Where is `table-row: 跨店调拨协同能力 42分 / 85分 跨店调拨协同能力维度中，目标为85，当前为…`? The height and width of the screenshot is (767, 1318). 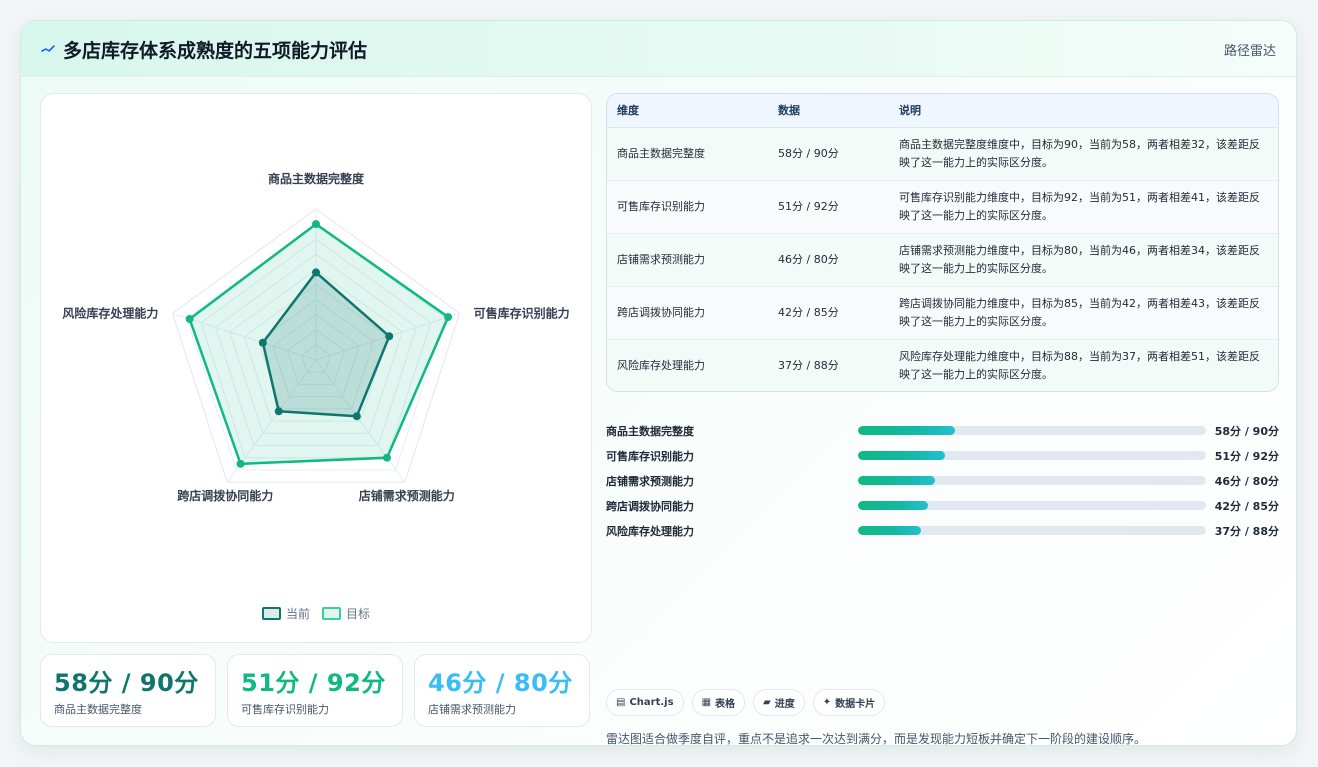 table-row: 跨店调拨协同能力 42分 / 85分 跨店调拨协同能力维度中，目标为85，当前为… is located at coordinates (942, 312).